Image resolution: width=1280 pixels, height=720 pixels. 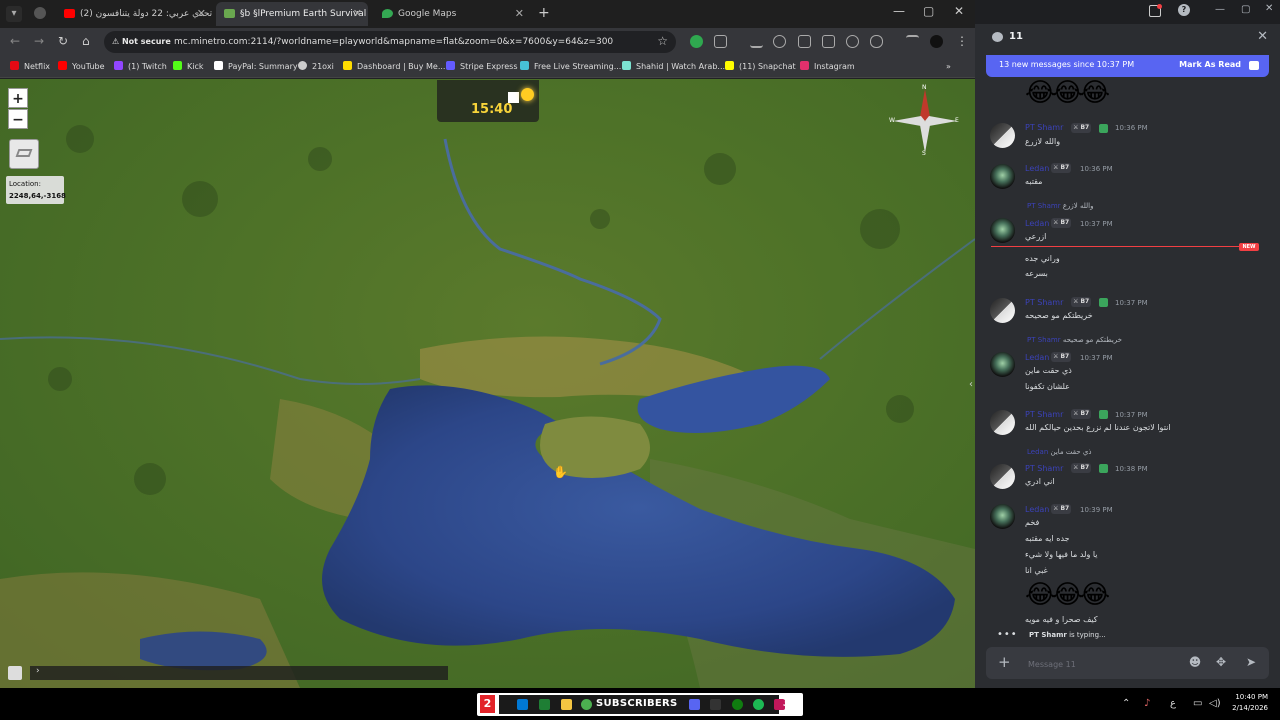 I want to click on reload-button: ↻, so click(x=63, y=41).